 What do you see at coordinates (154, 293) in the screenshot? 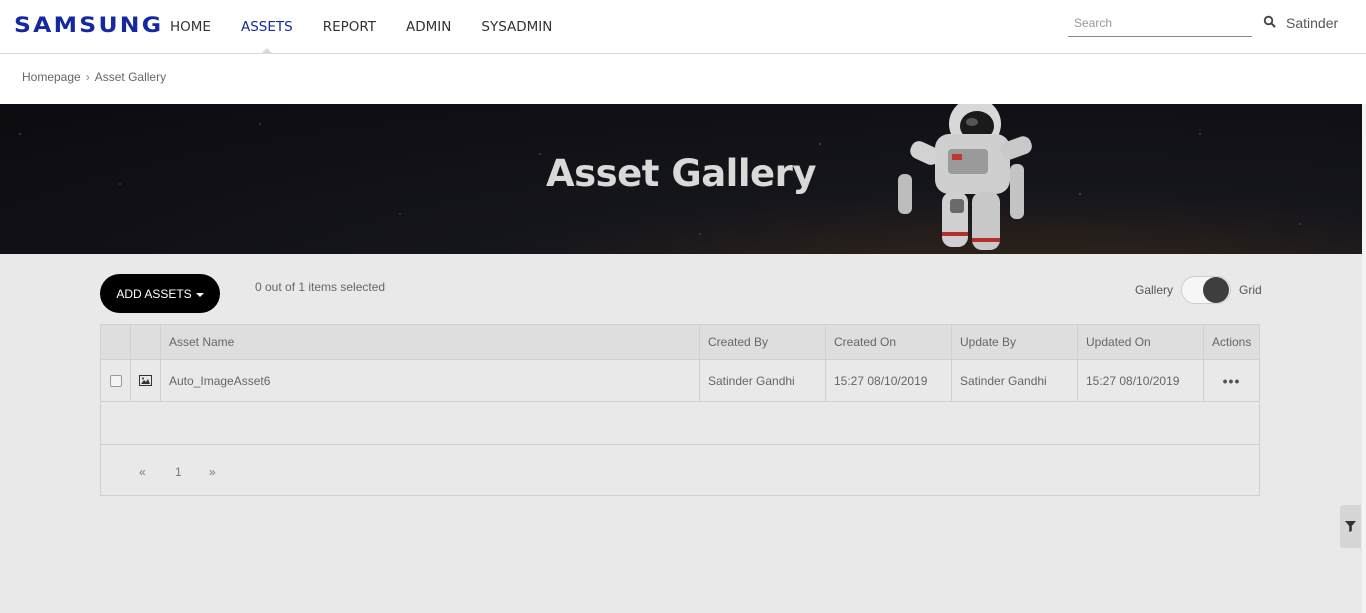
I see `add-assets-label: ADD ASSETS` at bounding box center [154, 293].